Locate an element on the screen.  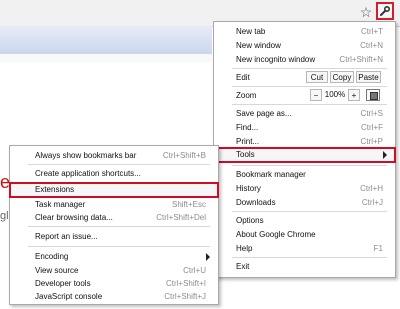
menu-item-label: Exit is located at coordinates (243, 266).